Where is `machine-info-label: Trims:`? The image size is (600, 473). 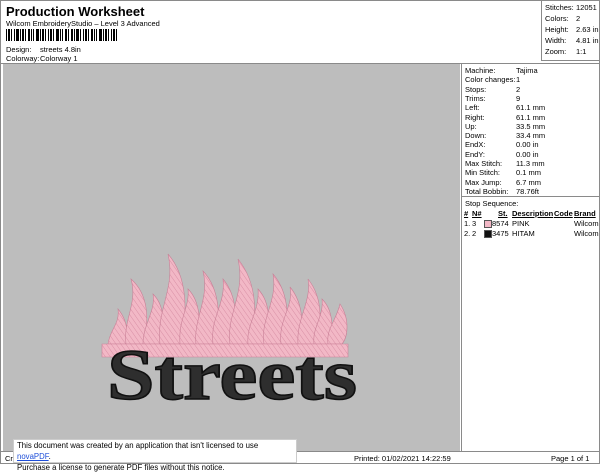 machine-info-label: Trims: is located at coordinates (475, 98).